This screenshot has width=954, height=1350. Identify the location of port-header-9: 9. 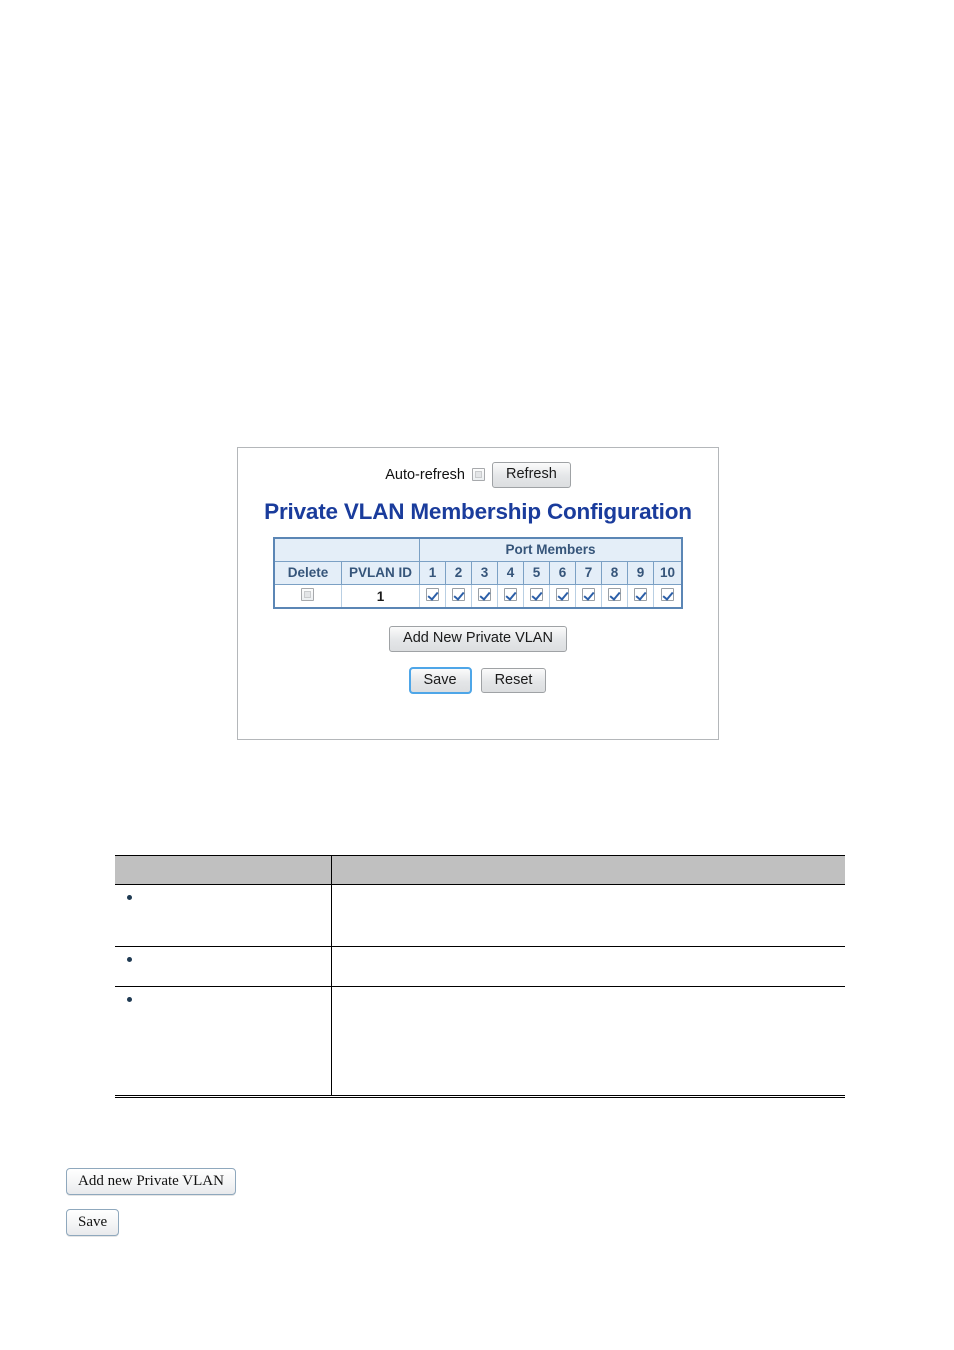
(640, 573).